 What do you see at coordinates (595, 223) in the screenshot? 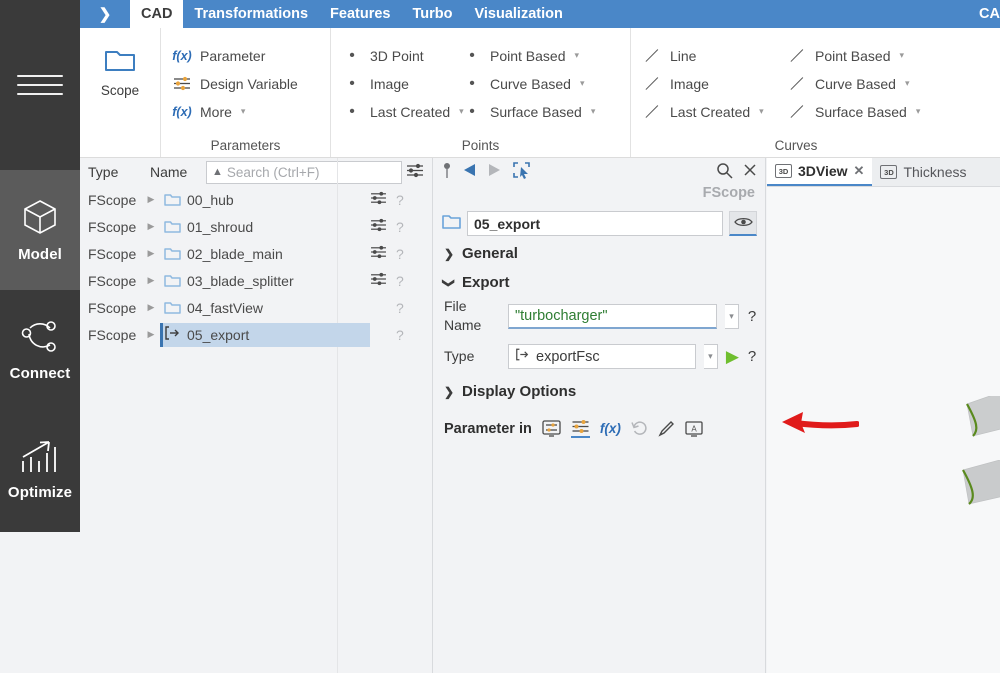
I see `name-input: 05_export` at bounding box center [595, 223].